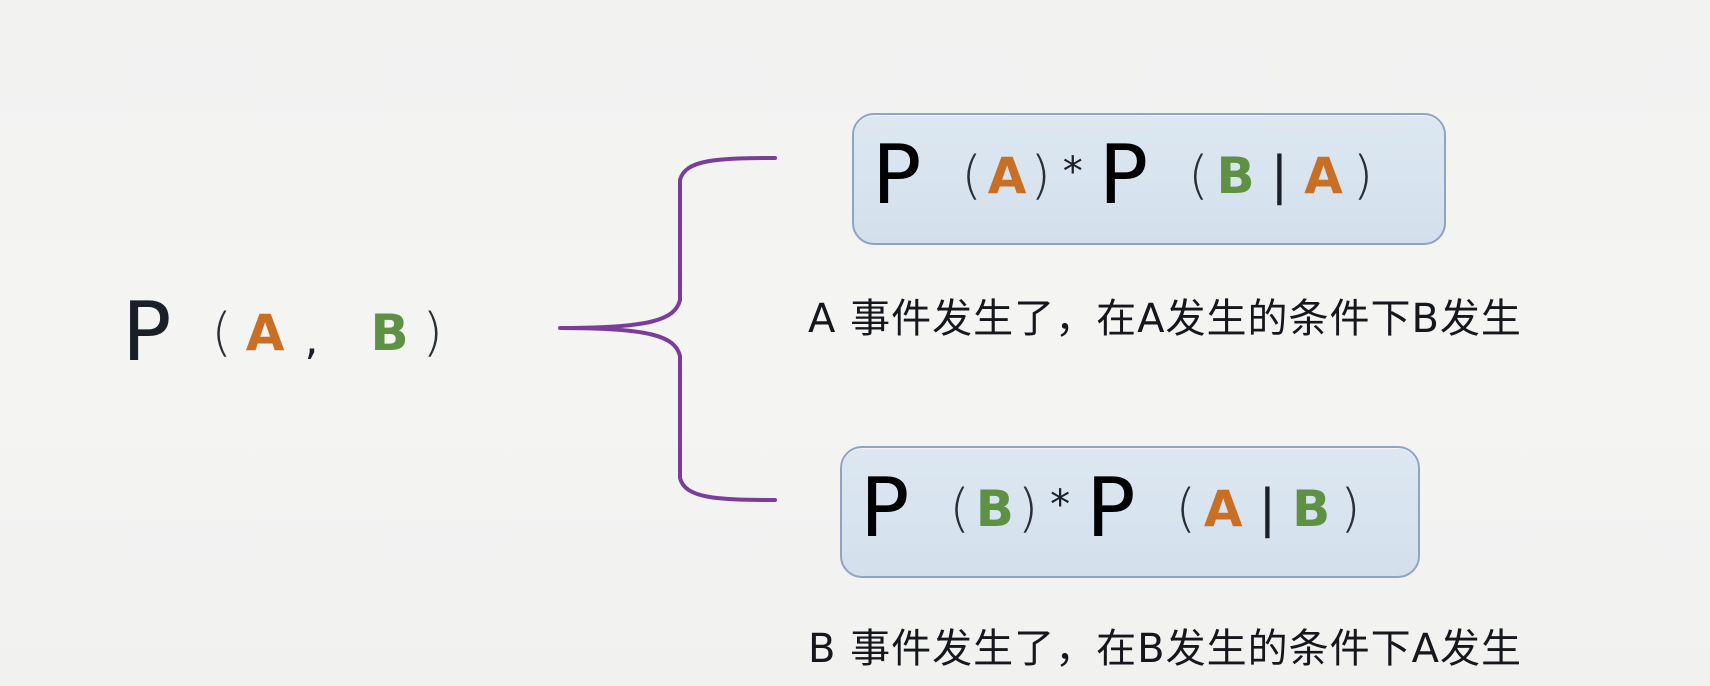  What do you see at coordinates (311, 339) in the screenshot?
I see `comma: ,` at bounding box center [311, 339].